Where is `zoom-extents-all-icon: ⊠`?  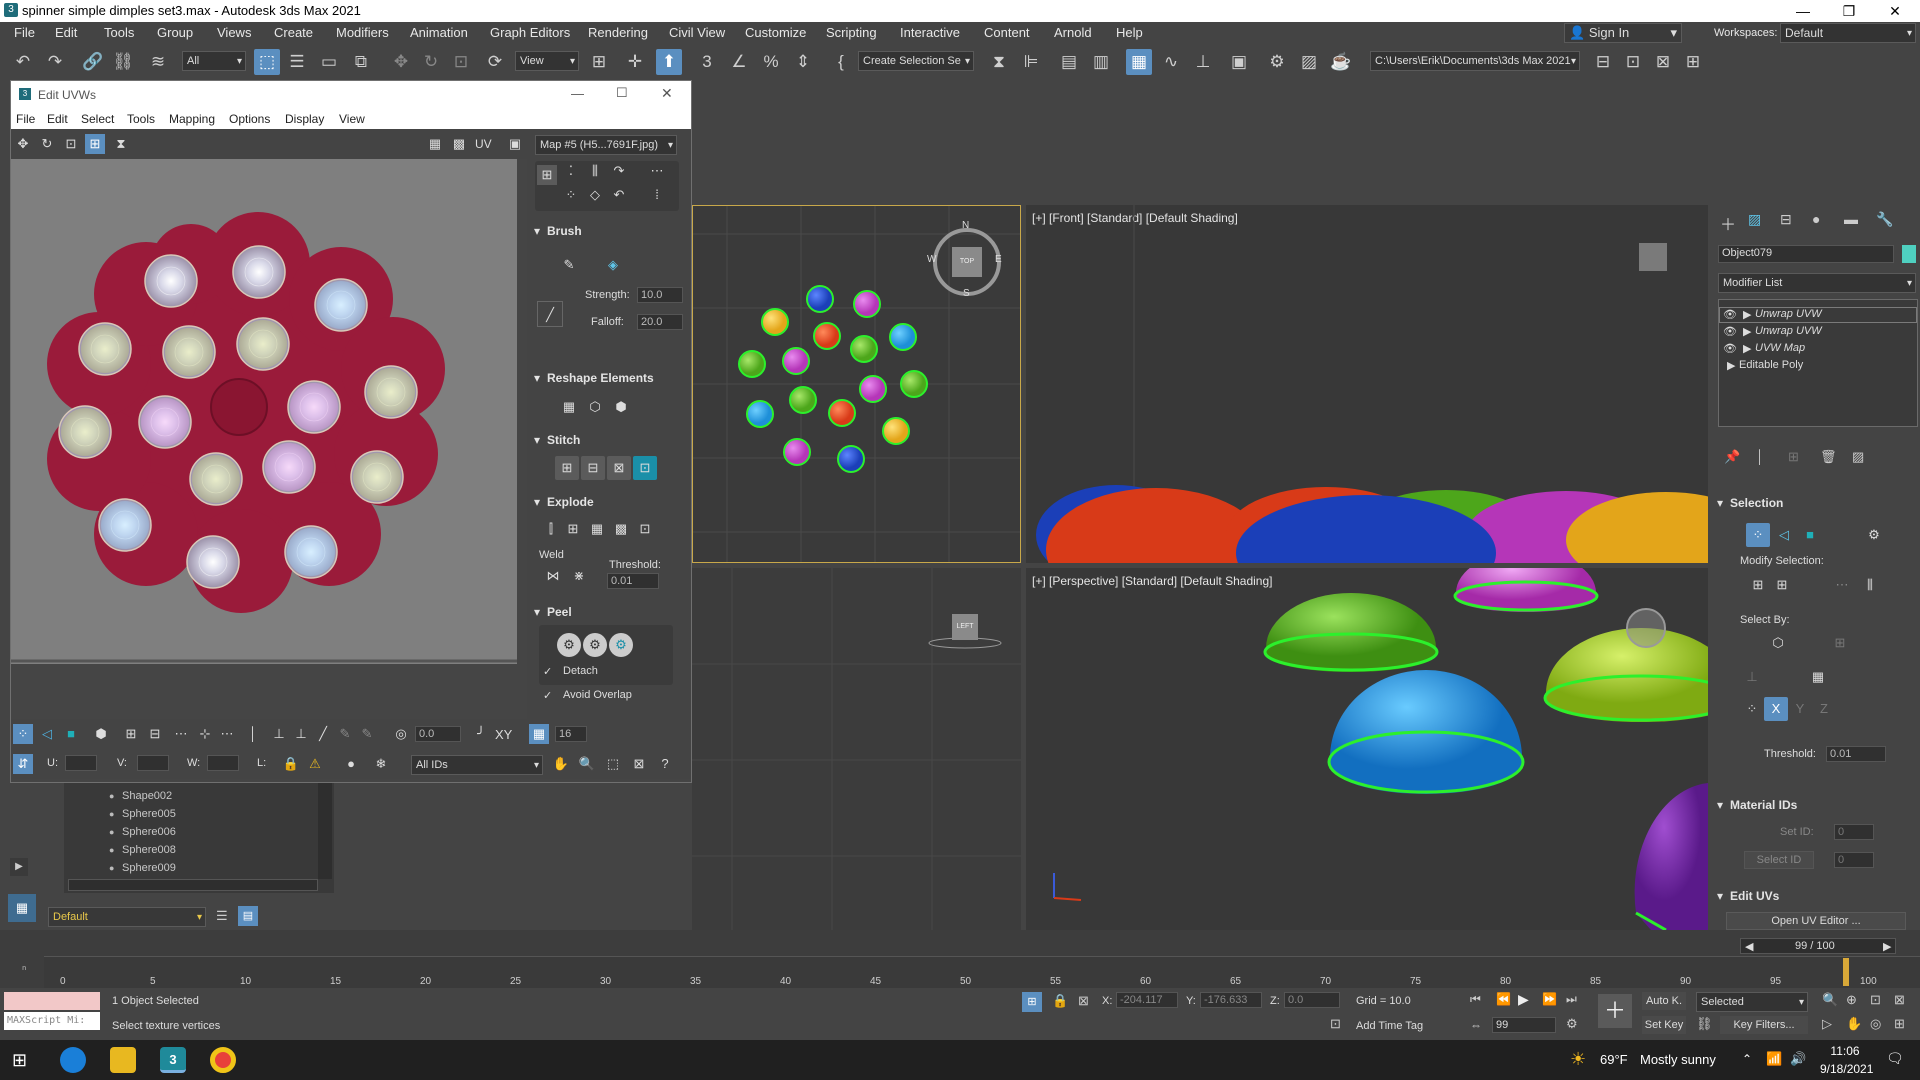
zoom-extents-all-icon: ⊠ is located at coordinates (1899, 1000).